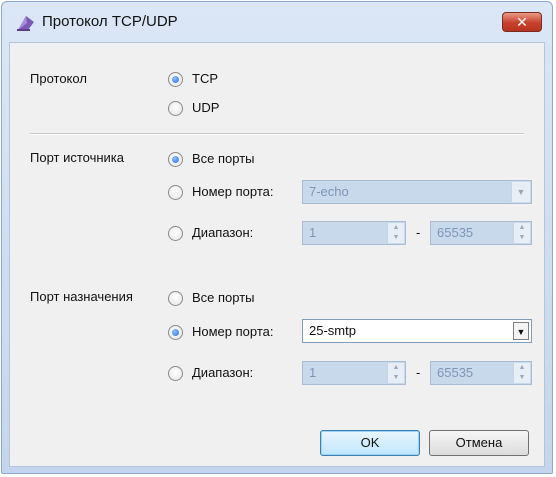 Image resolution: width=556 pixels, height=477 pixels. I want to click on close-button: ✕, so click(522, 22).